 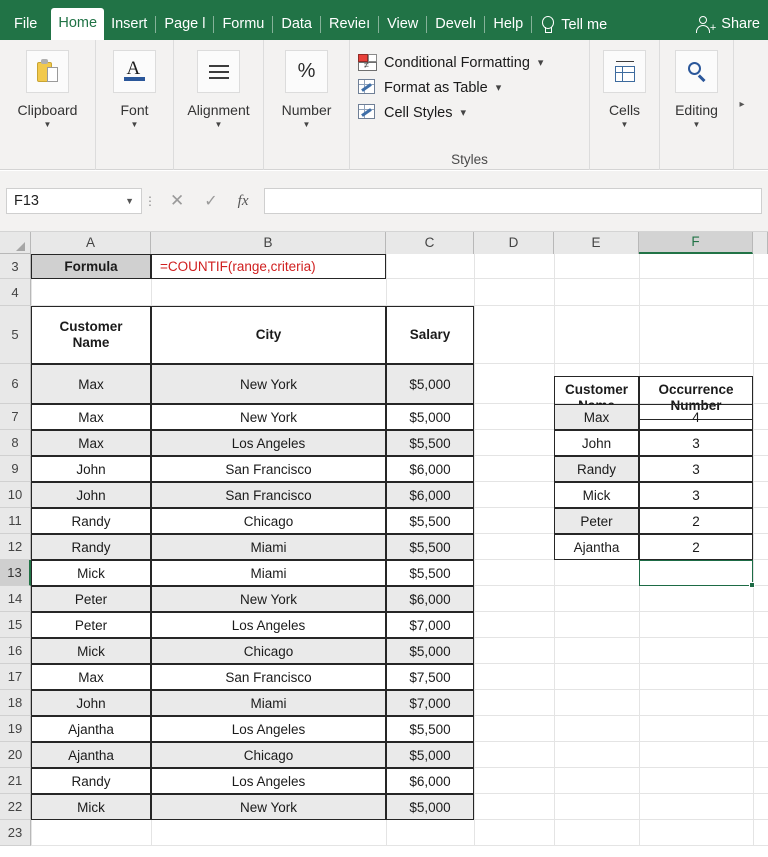 What do you see at coordinates (402, 24) in the screenshot?
I see `tab-view: View` at bounding box center [402, 24].